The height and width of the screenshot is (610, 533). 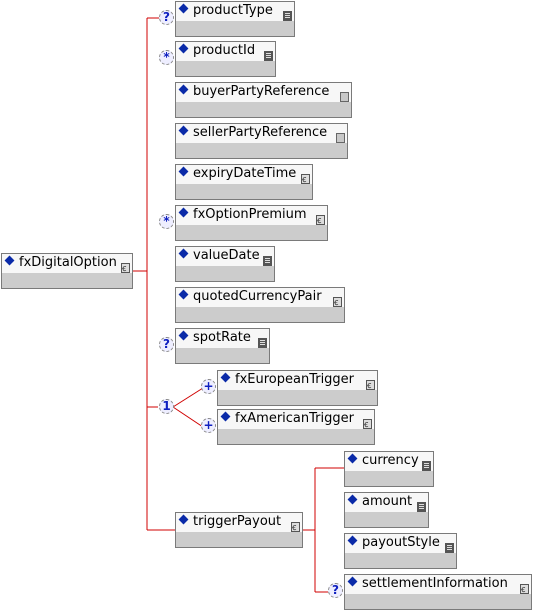 I want to click on element-productType: productType, so click(x=235, y=19).